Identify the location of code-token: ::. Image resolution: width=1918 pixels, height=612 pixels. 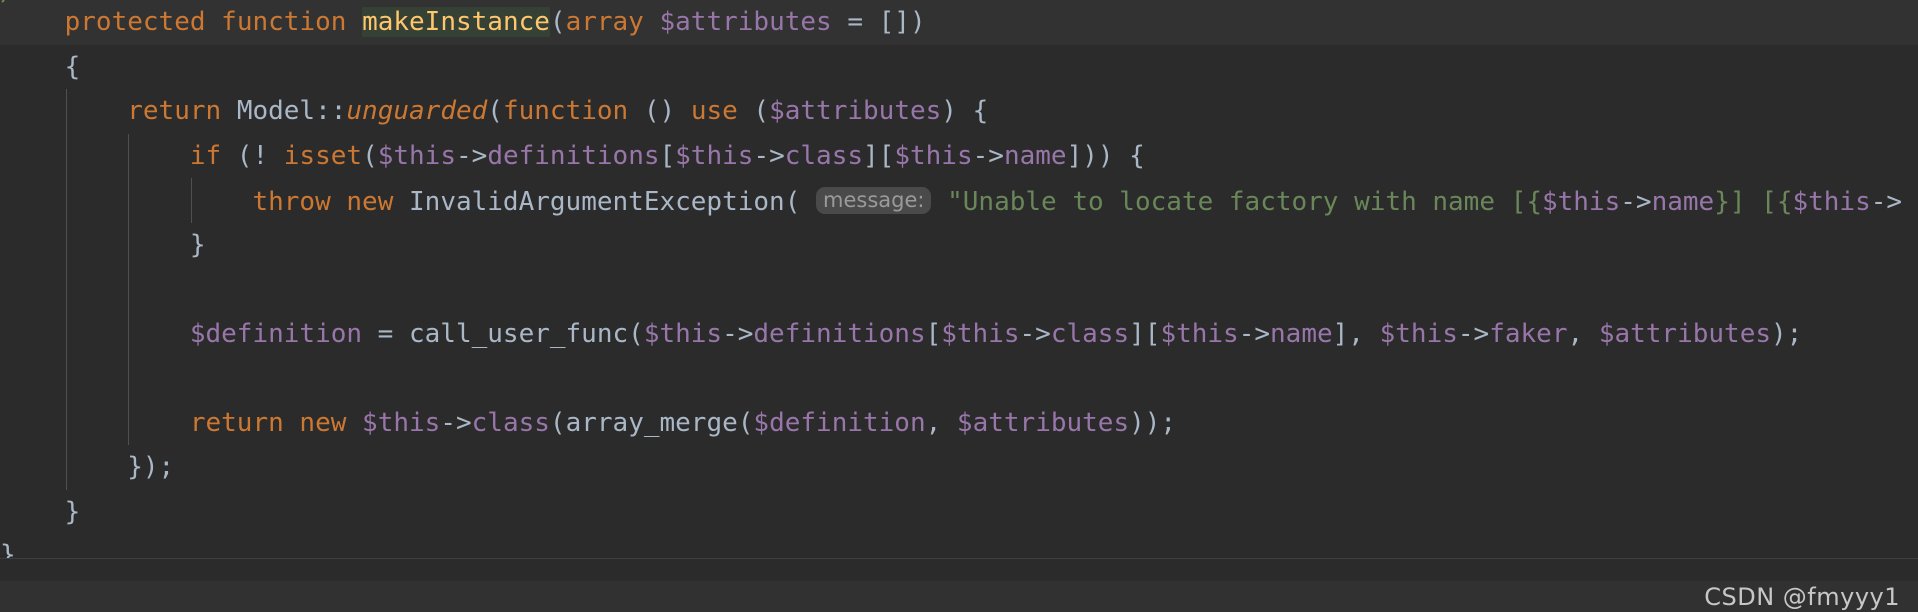
(331, 111).